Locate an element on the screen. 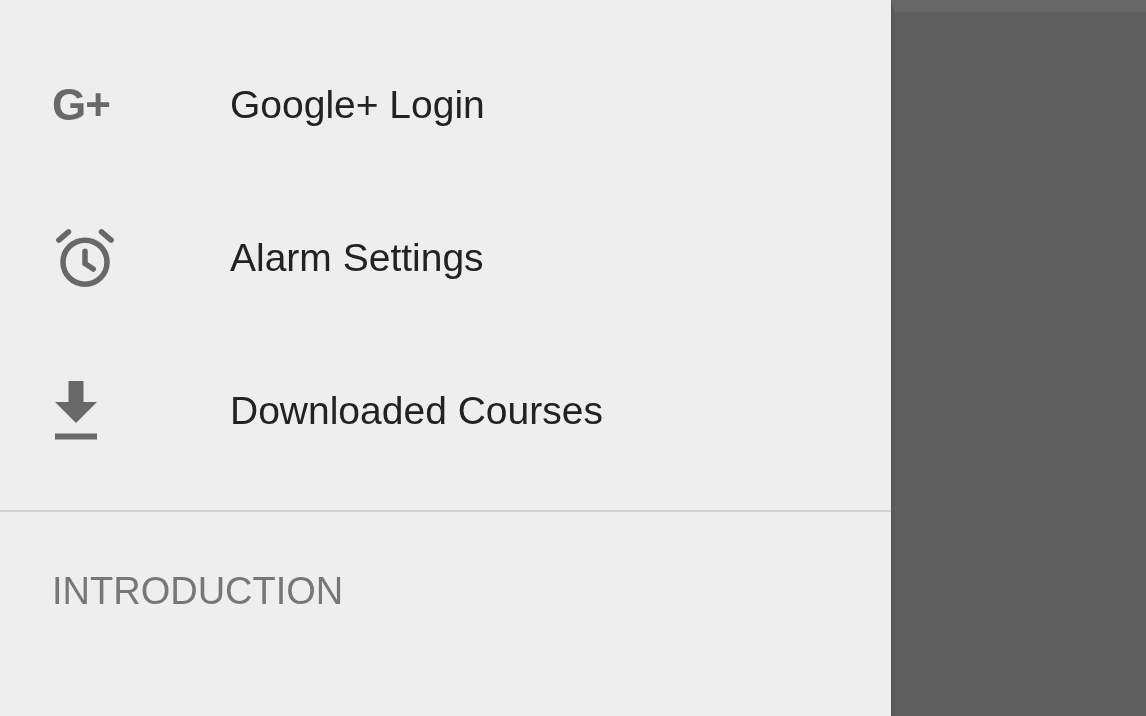 The height and width of the screenshot is (716, 1146). section-header: INTRODUCTION is located at coordinates (198, 591).